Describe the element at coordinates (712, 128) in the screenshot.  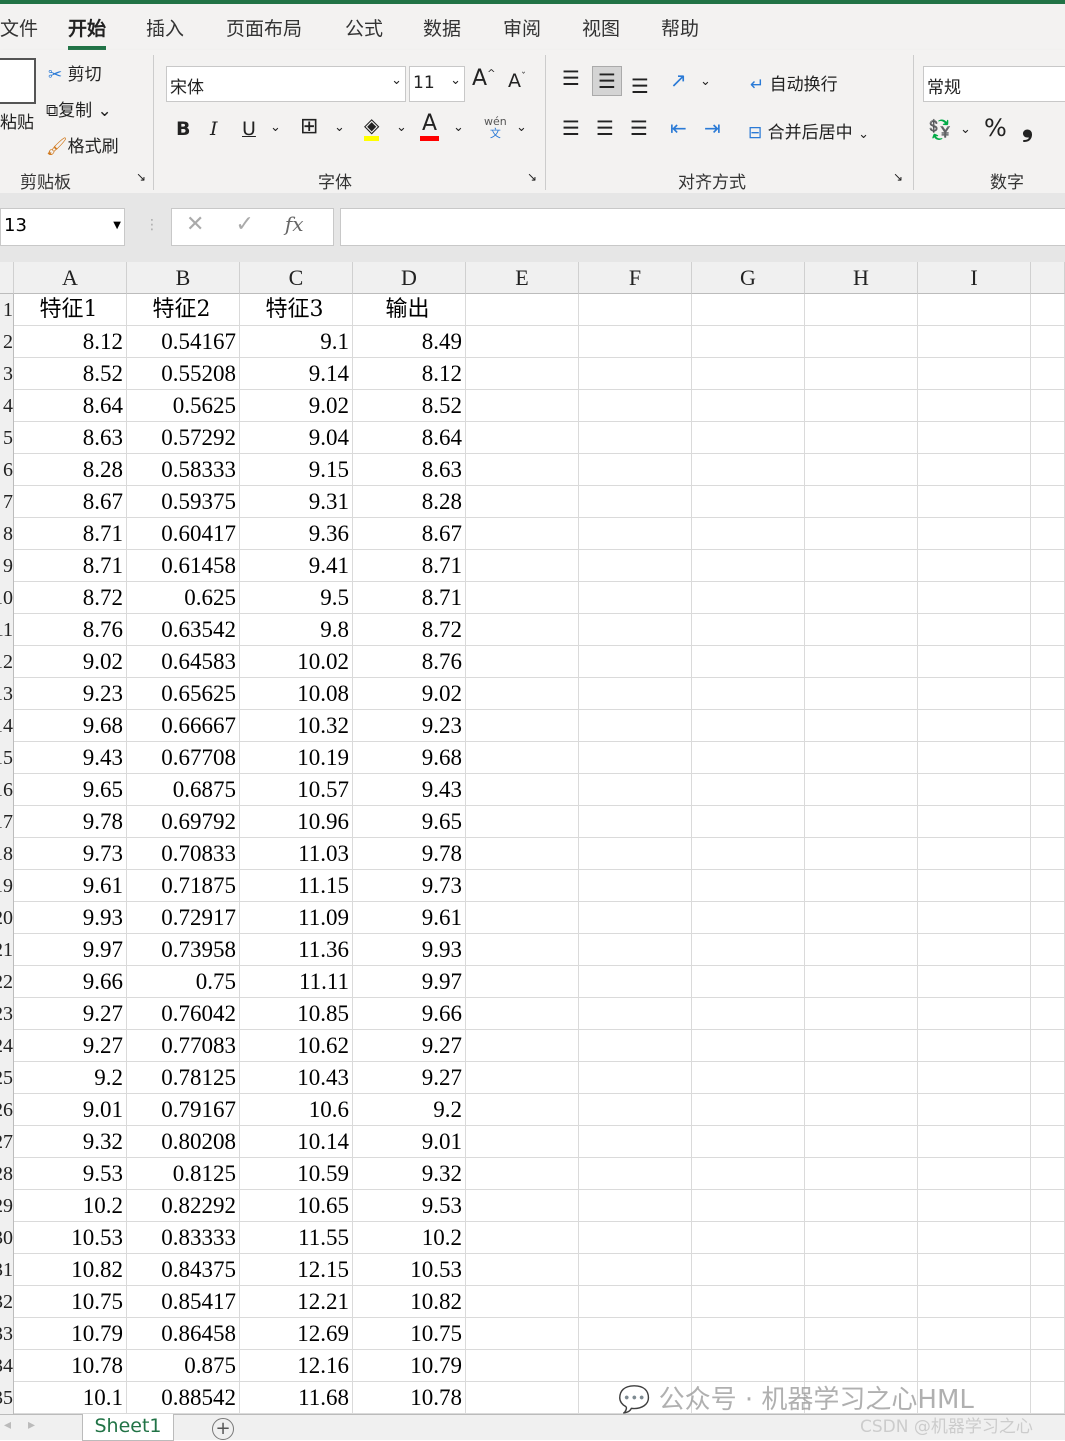
I see `increase-indent-icon: ⇥` at that location.